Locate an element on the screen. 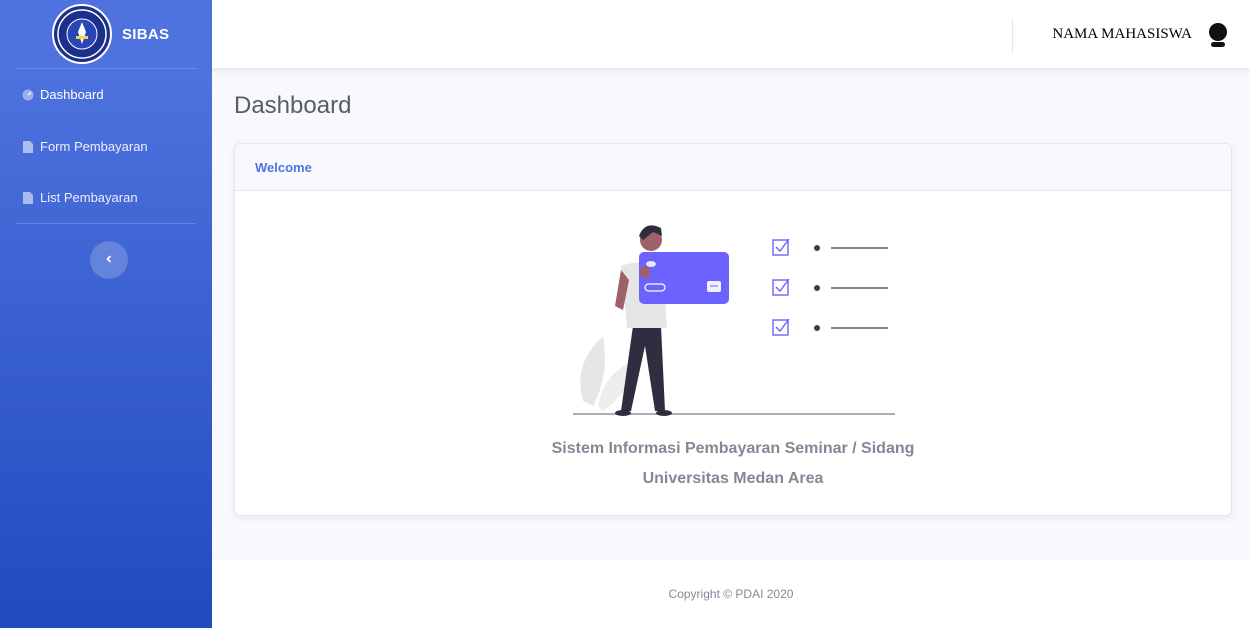 The width and height of the screenshot is (1250, 628). sidebar-toggle-button is located at coordinates (109, 260).